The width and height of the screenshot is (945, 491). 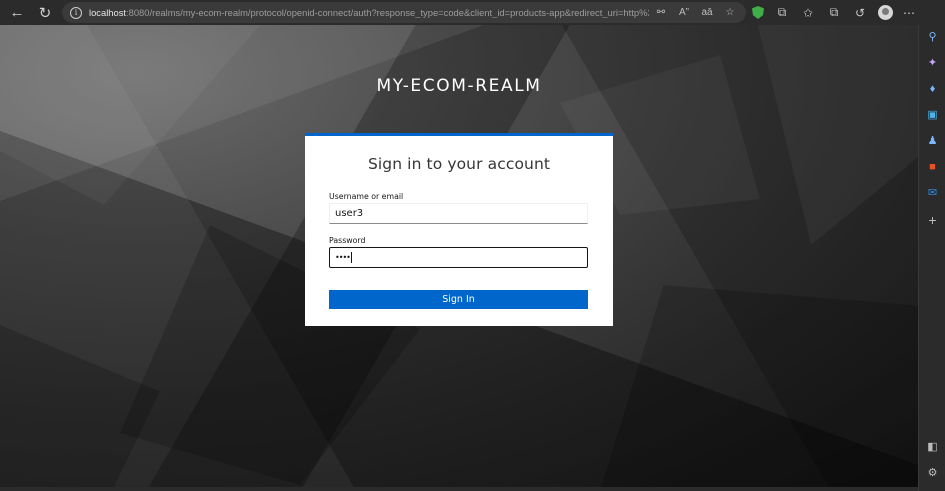 What do you see at coordinates (343, 257) in the screenshot?
I see `password-value: ••••` at bounding box center [343, 257].